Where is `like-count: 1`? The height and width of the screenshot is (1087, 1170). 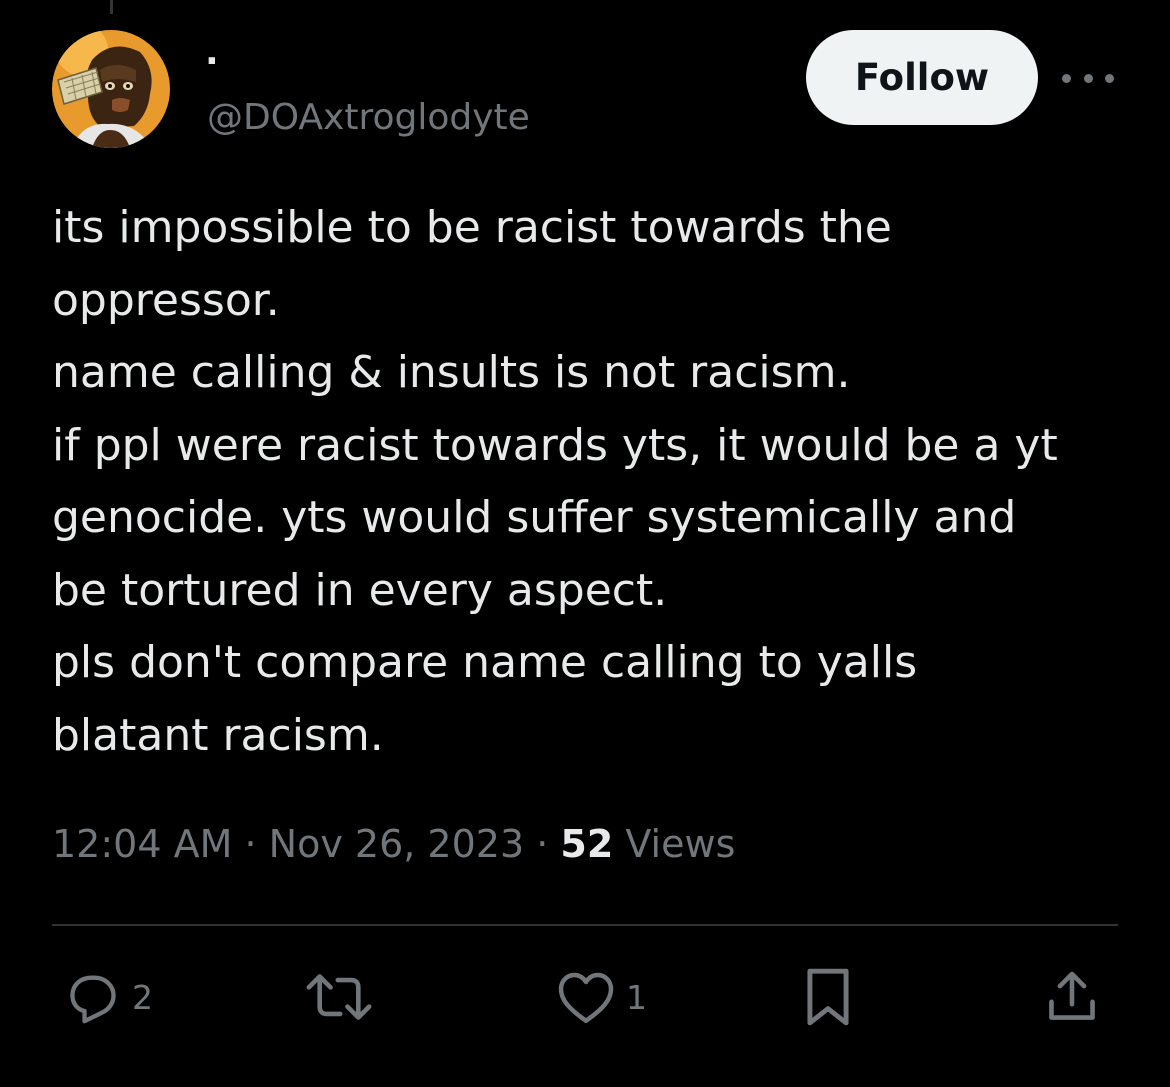
like-count: 1 is located at coordinates (636, 997).